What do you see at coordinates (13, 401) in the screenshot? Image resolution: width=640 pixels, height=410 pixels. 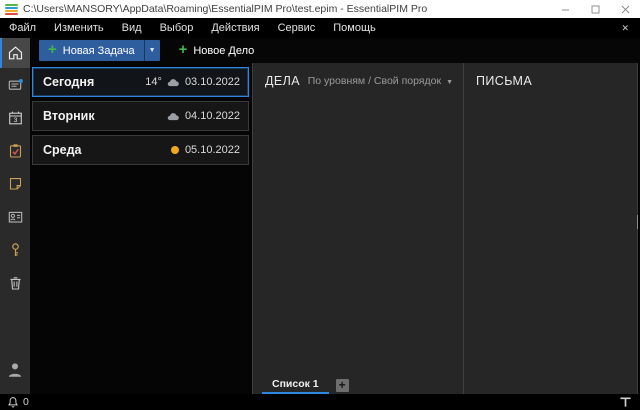 I see `bell-icon` at bounding box center [13, 401].